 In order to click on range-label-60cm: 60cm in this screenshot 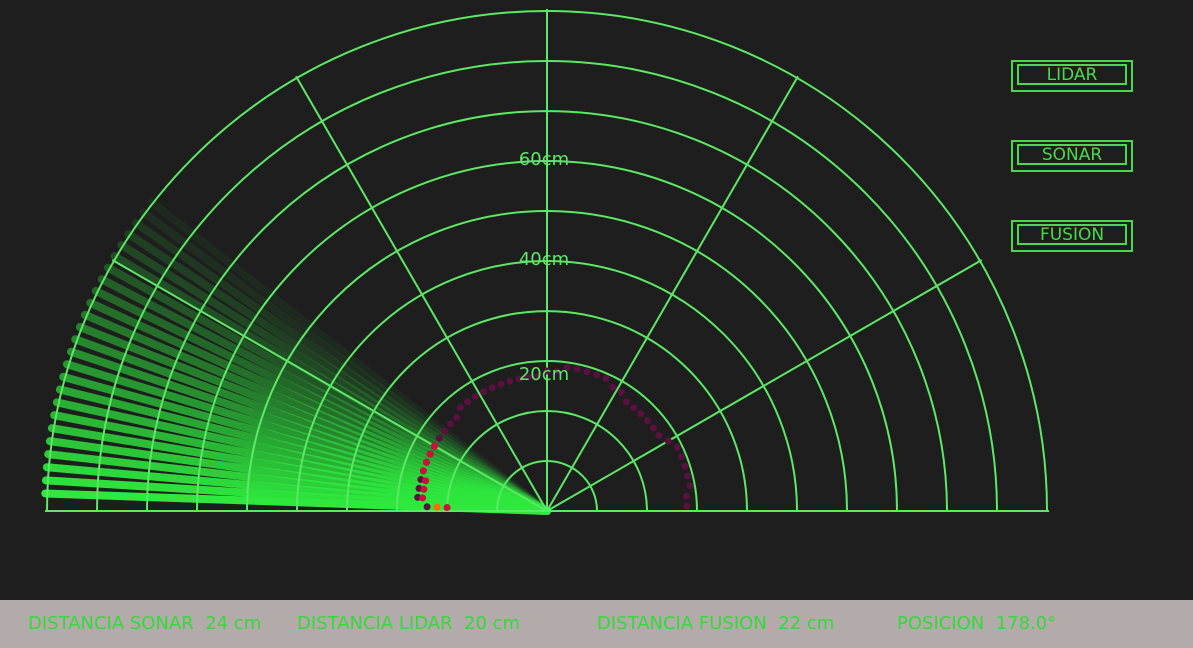, I will do `click(544, 159)`.